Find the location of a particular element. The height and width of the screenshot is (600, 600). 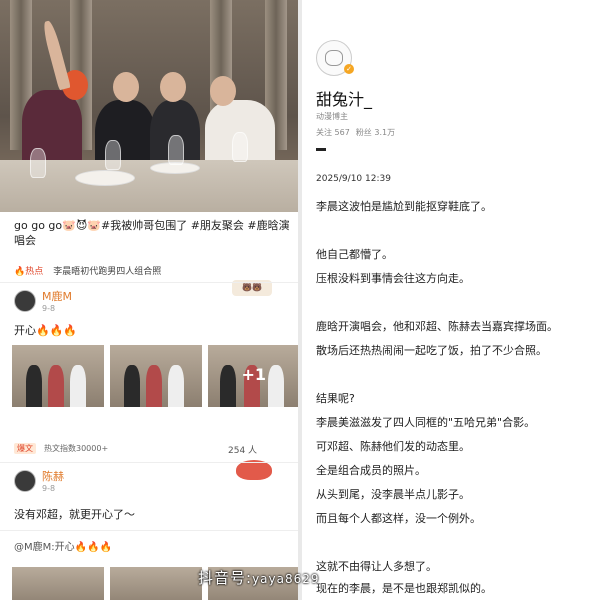

blogger-category: 动漫博主 is located at coordinates (332, 116).